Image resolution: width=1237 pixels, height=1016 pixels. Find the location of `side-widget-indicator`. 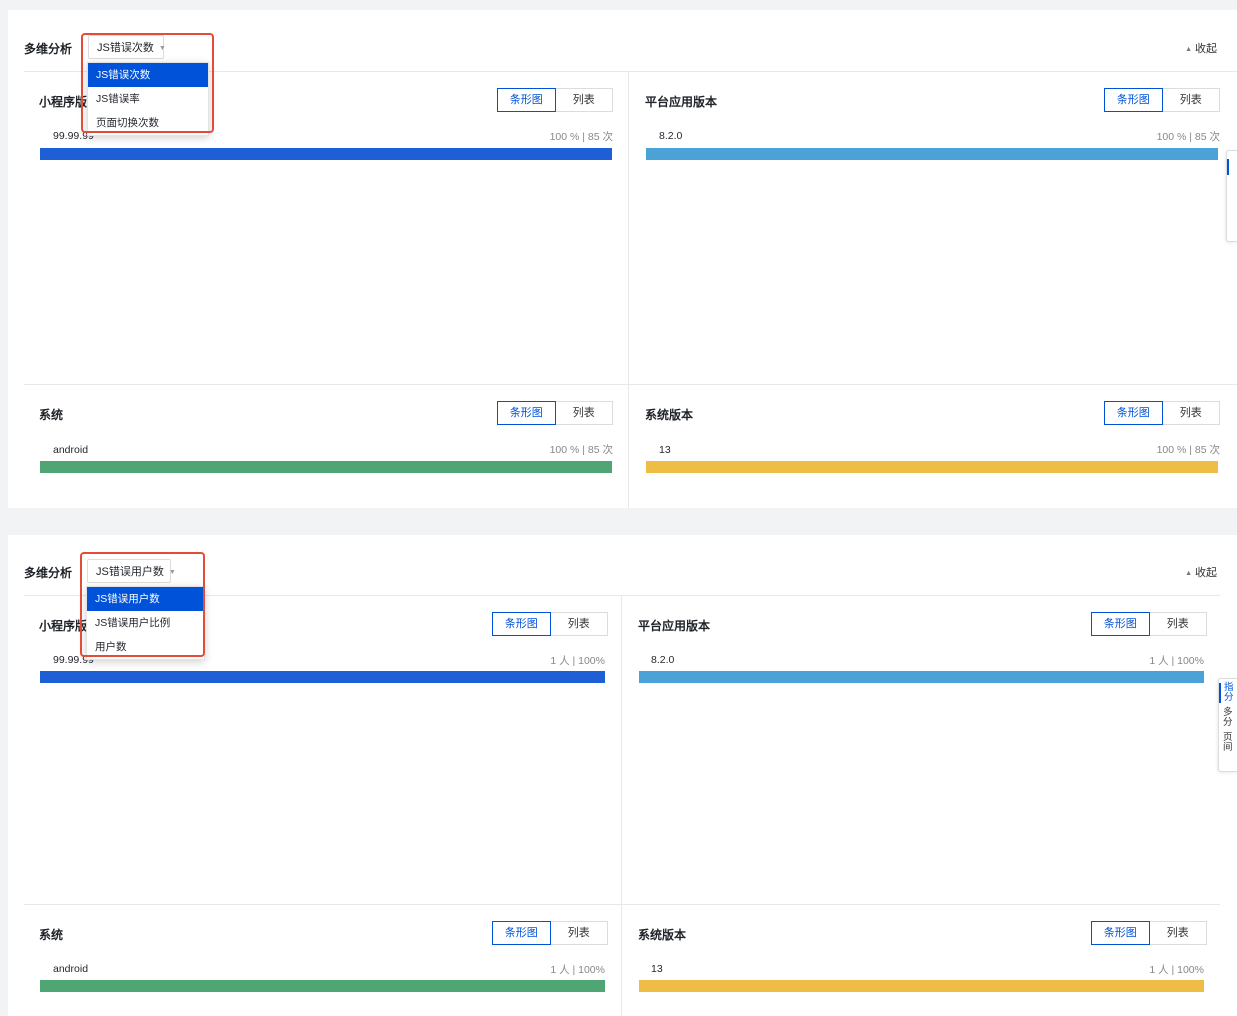

side-widget-indicator is located at coordinates (1232, 167).